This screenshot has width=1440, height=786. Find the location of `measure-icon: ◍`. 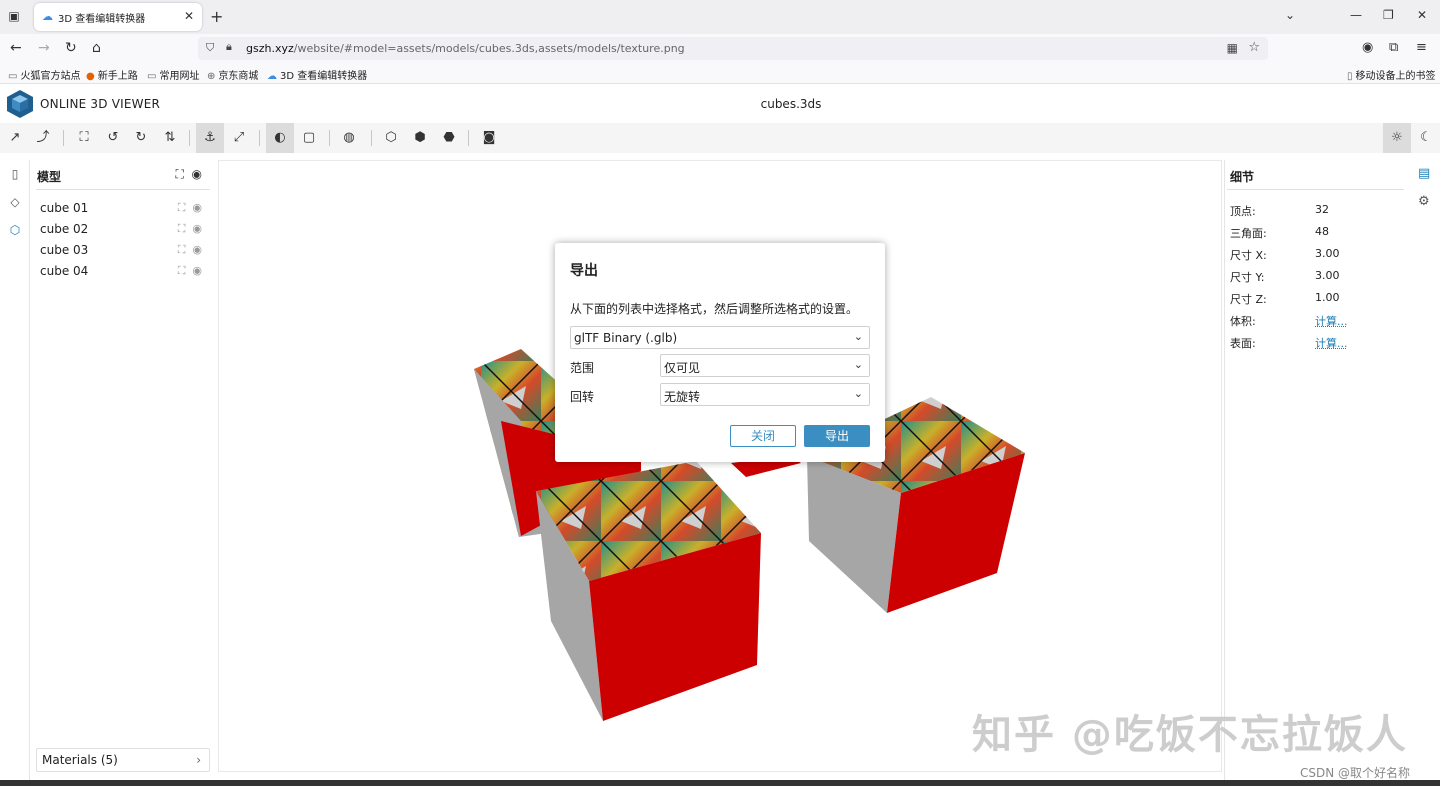

measure-icon: ◍ is located at coordinates (349, 138).